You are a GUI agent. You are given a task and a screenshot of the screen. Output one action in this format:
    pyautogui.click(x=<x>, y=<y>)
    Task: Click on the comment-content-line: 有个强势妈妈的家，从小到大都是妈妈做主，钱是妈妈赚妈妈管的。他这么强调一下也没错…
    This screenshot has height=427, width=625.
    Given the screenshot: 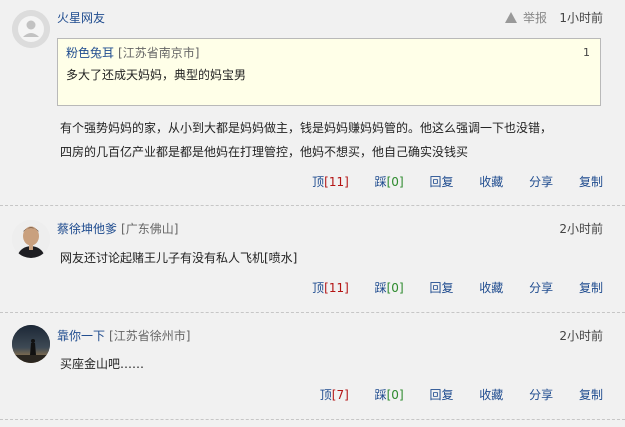 What is the action you would take?
    pyautogui.click(x=306, y=128)
    